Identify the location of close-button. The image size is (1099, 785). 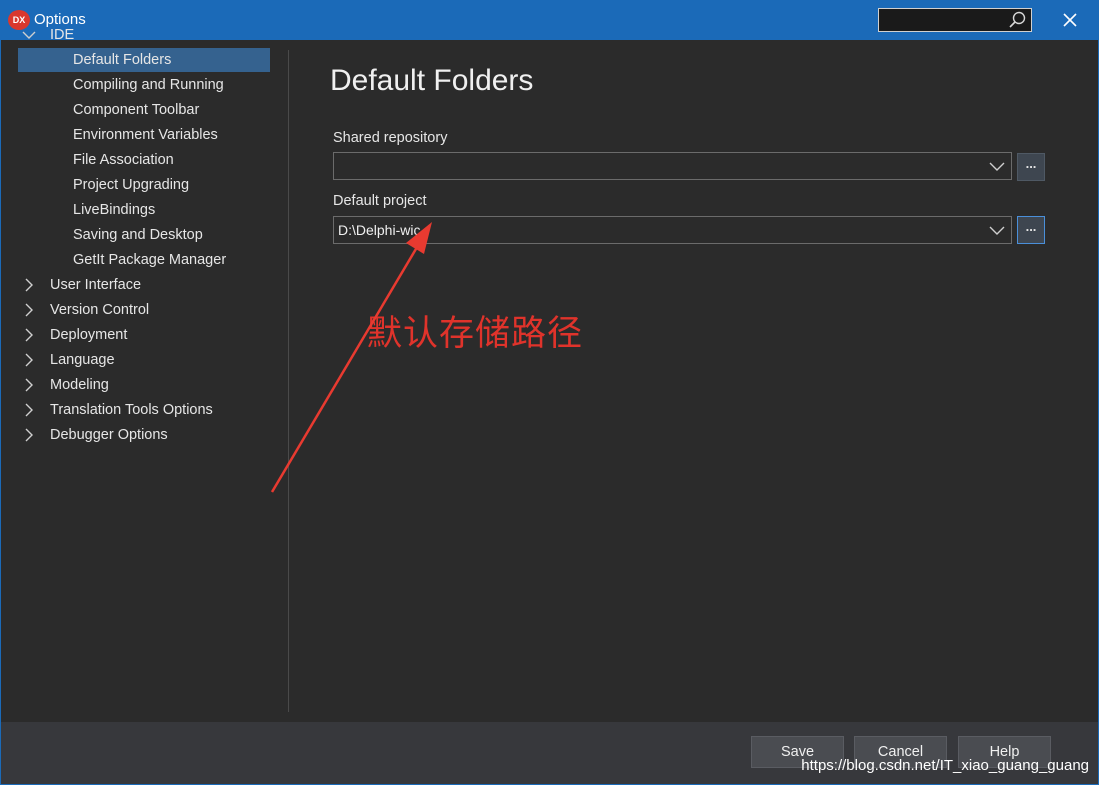
(1070, 20).